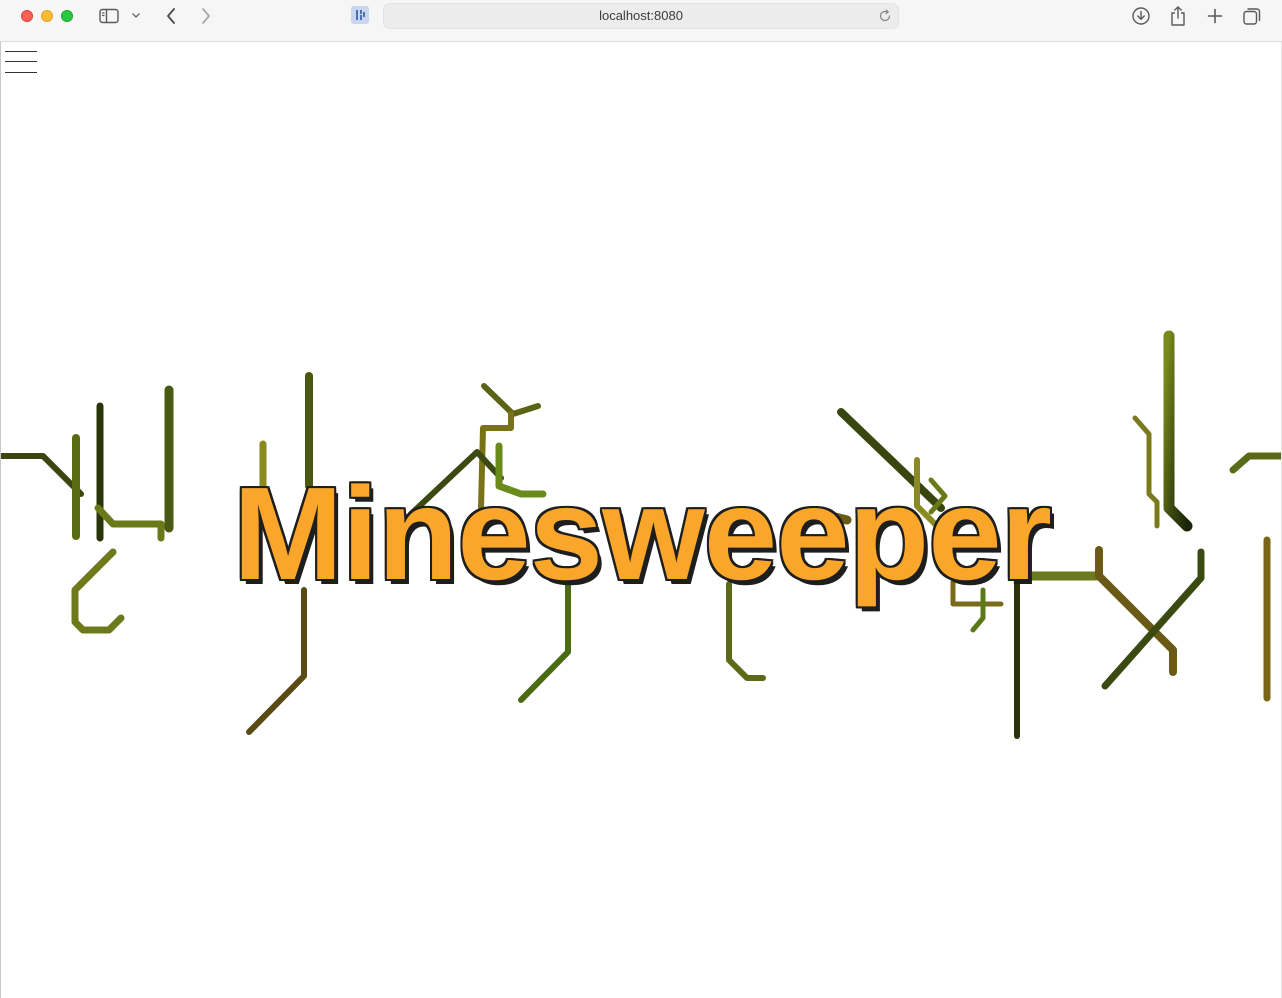  I want to click on plus-icon, so click(1215, 16).